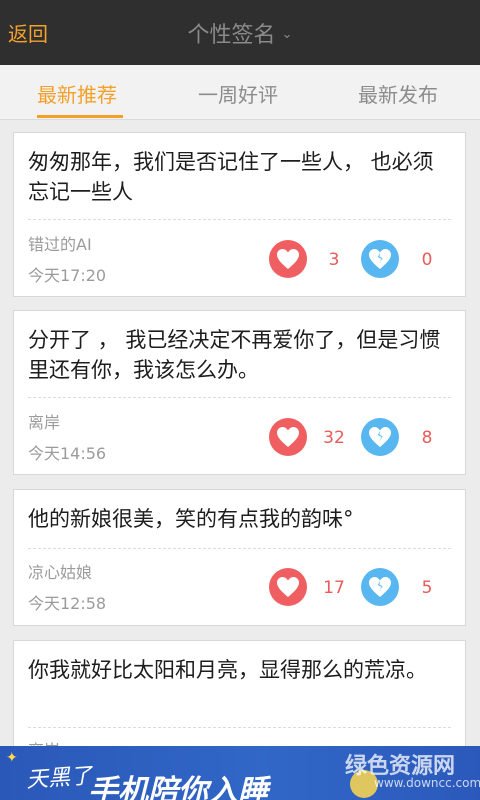  What do you see at coordinates (240, 773) in the screenshot?
I see `ad-banner: ✦ 天黑了 手机陪你入睡 绿色资源网 www.downcc.com` at bounding box center [240, 773].